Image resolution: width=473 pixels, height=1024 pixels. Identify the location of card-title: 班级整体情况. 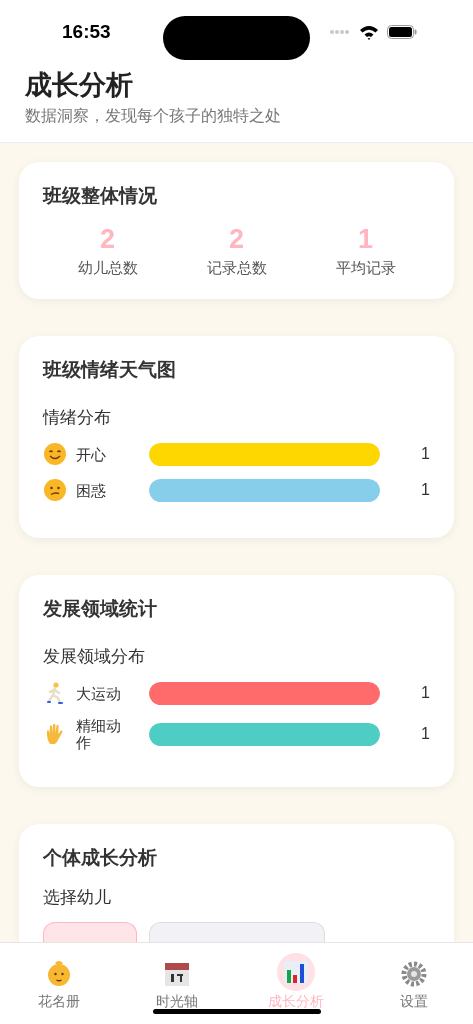
(100, 196).